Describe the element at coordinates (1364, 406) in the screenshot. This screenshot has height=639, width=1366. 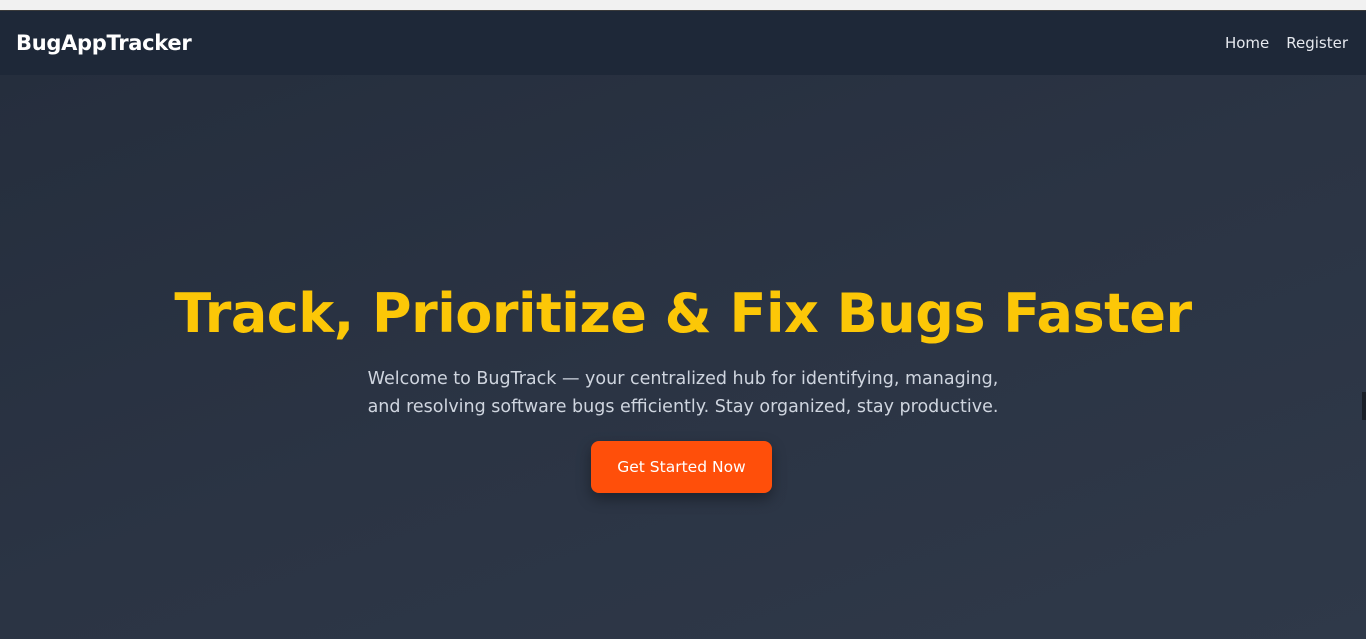
I see `window-edge-handle` at that location.